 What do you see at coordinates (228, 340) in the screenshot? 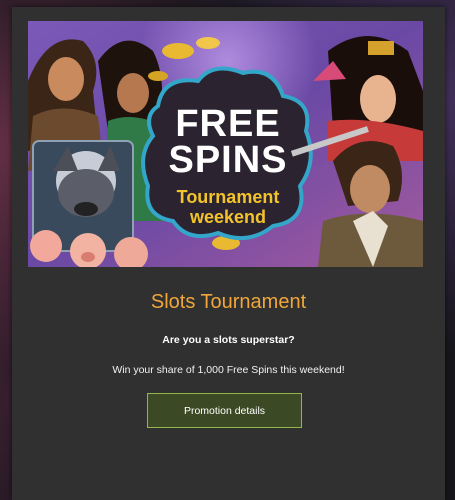
I see `promo-subtitle: Are you a slots superstar?` at bounding box center [228, 340].